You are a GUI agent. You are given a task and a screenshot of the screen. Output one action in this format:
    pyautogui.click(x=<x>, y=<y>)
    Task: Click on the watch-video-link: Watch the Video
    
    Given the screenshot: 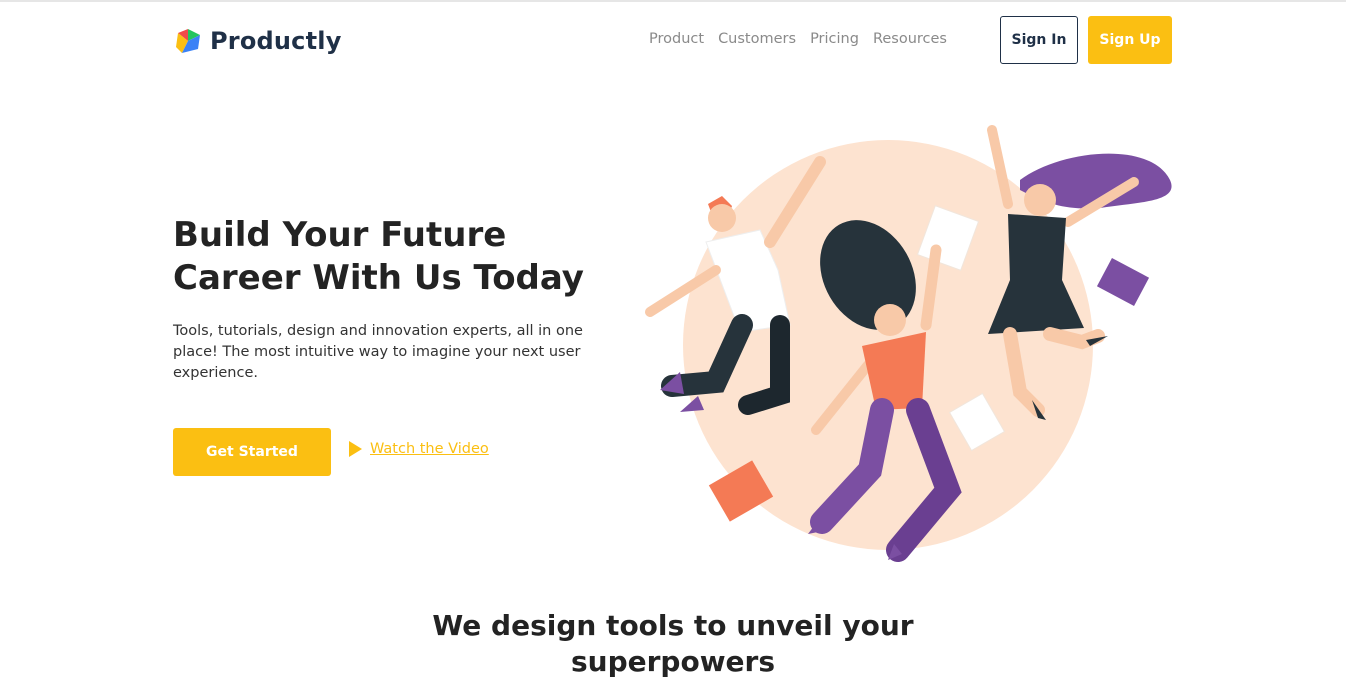 What is the action you would take?
    pyautogui.click(x=419, y=449)
    